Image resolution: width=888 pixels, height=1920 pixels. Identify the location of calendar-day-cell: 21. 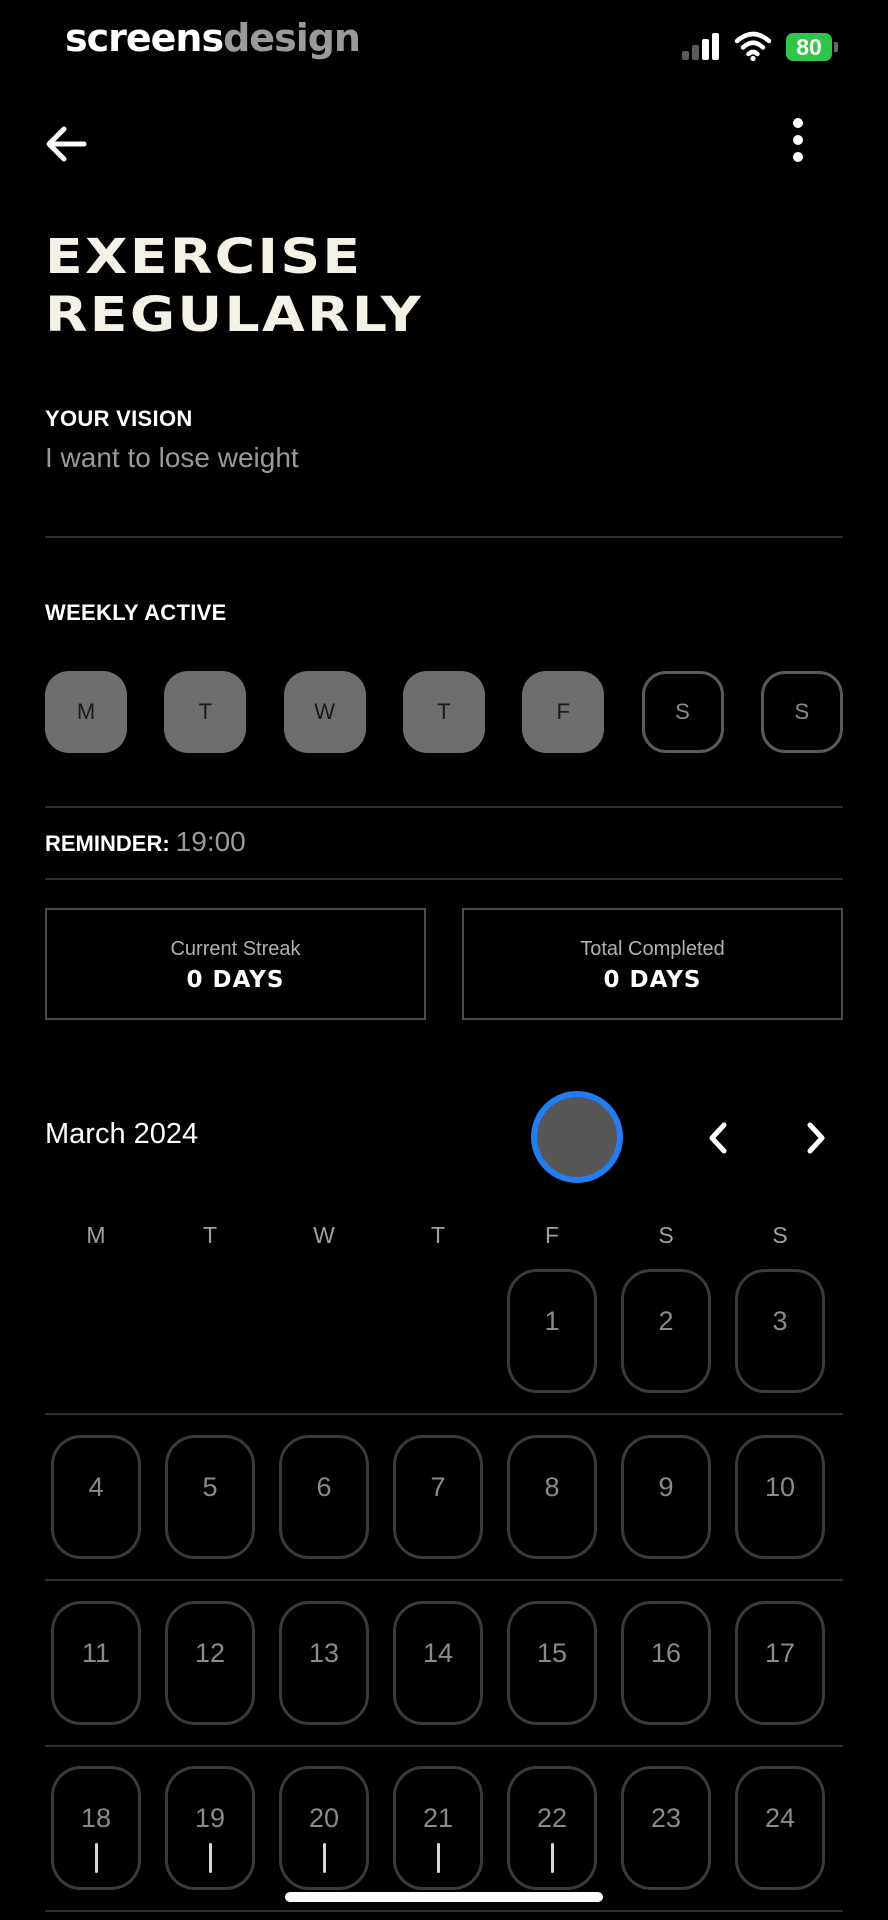
(438, 1828).